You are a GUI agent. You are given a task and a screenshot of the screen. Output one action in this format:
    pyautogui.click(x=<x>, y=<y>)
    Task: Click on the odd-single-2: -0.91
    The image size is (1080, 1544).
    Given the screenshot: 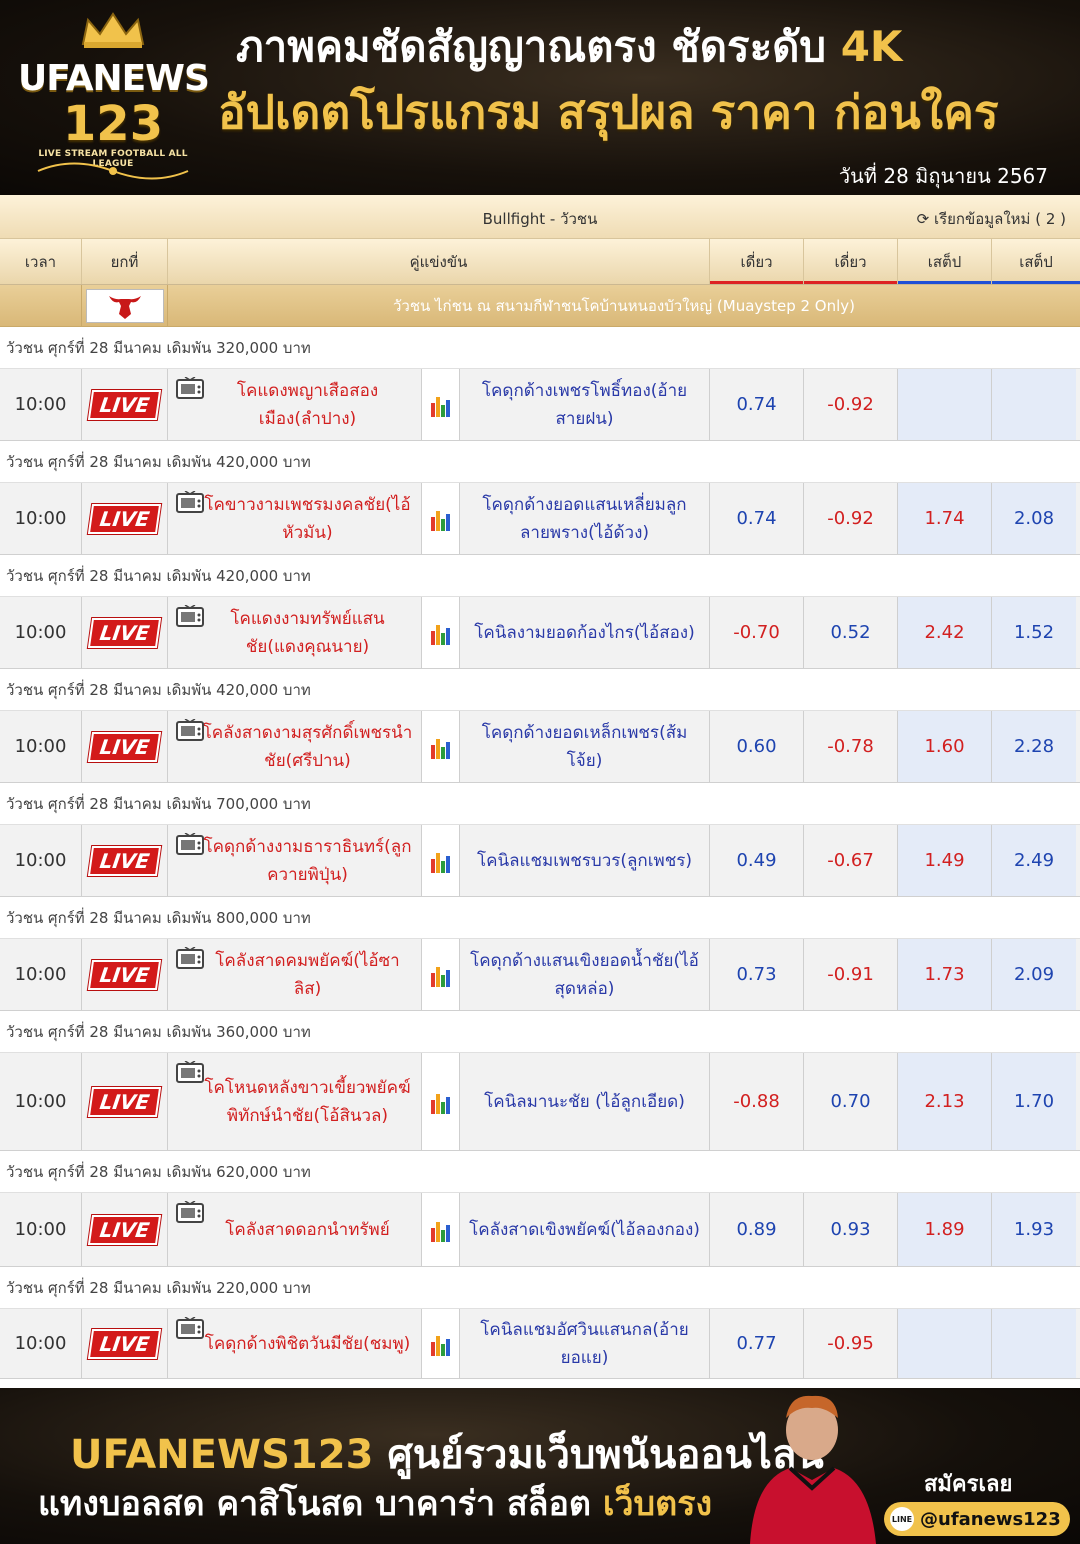 What is the action you would take?
    pyautogui.click(x=851, y=974)
    